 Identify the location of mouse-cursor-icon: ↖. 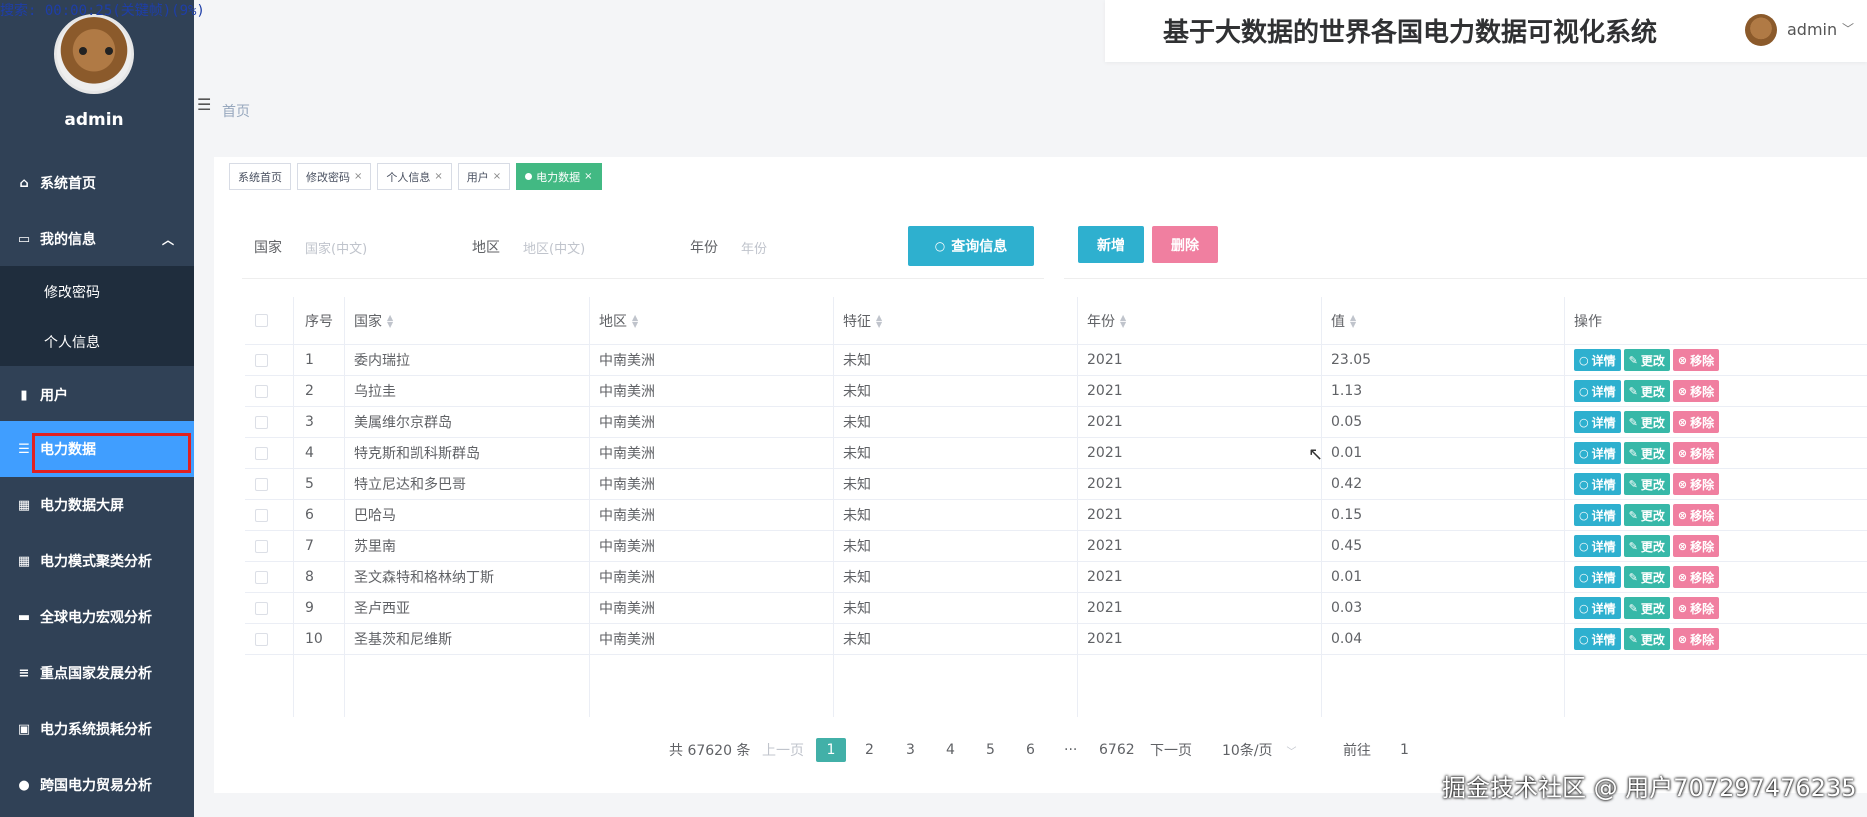
(1316, 454).